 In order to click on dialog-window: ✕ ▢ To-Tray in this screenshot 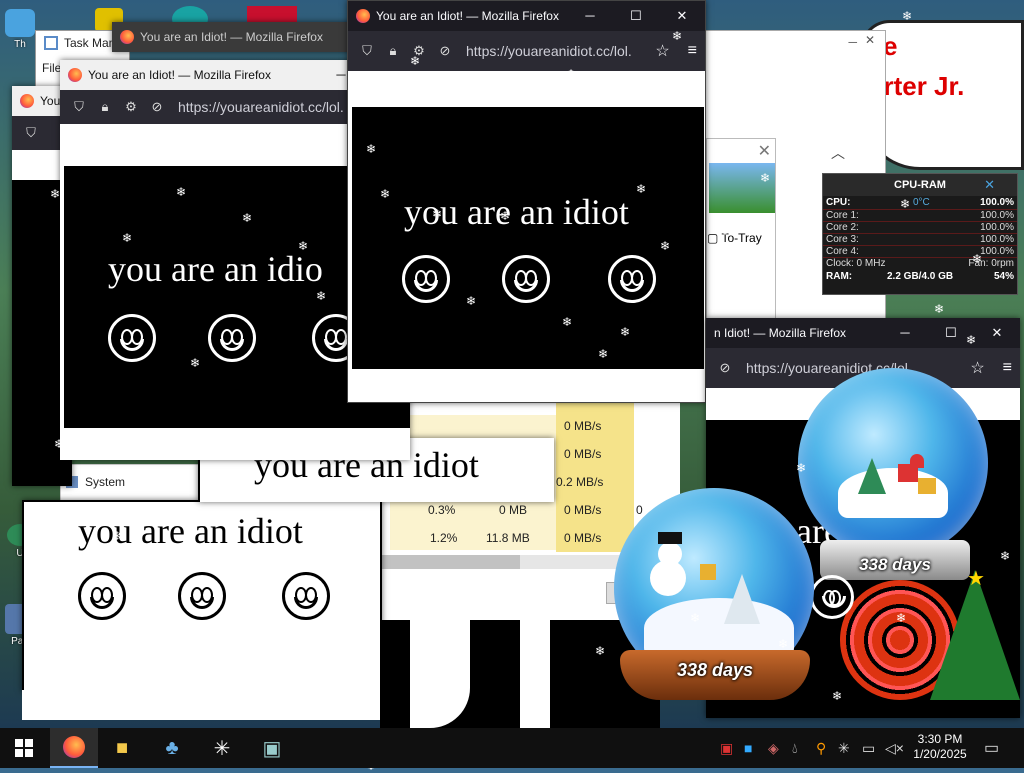, I will do `click(741, 233)`.